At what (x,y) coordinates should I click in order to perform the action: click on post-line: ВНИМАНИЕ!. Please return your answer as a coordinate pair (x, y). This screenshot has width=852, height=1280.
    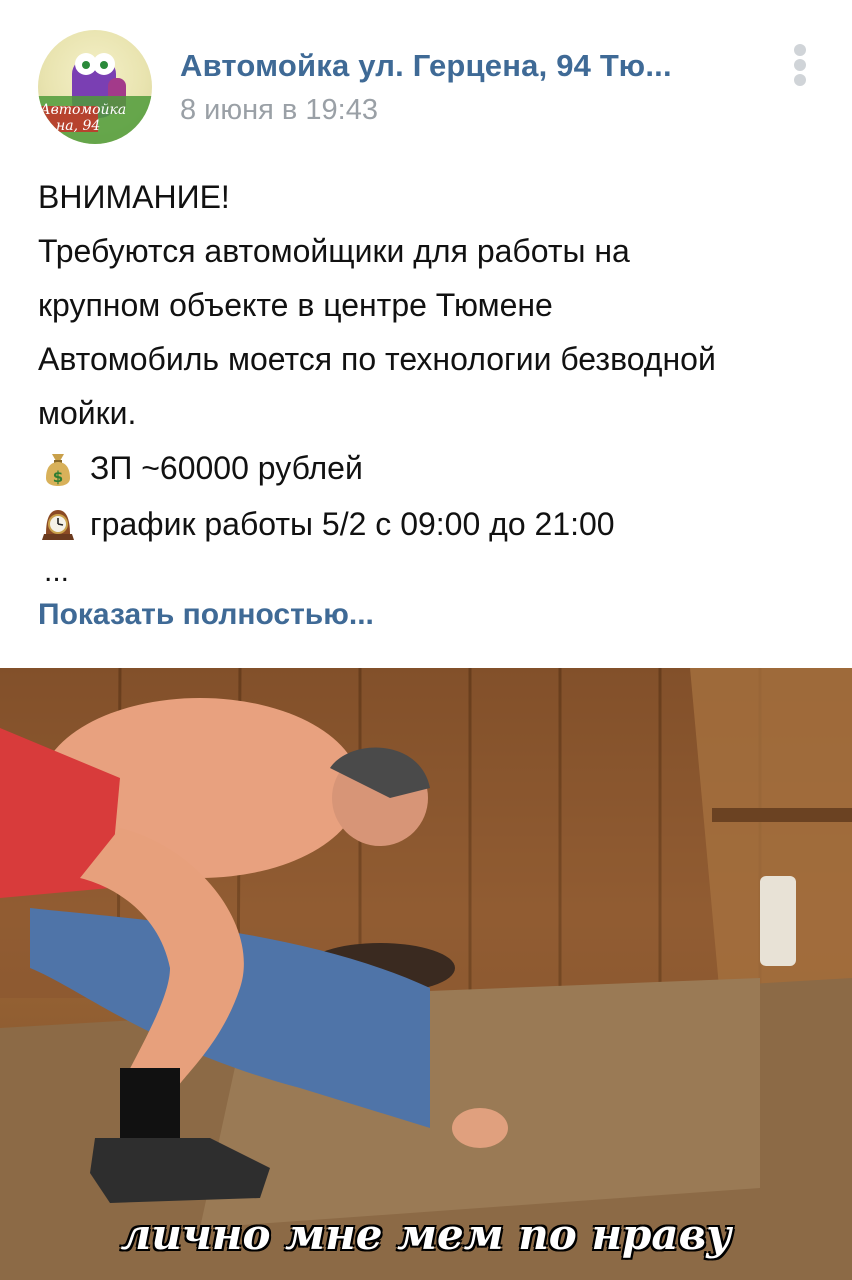
    Looking at the image, I should click on (134, 197).